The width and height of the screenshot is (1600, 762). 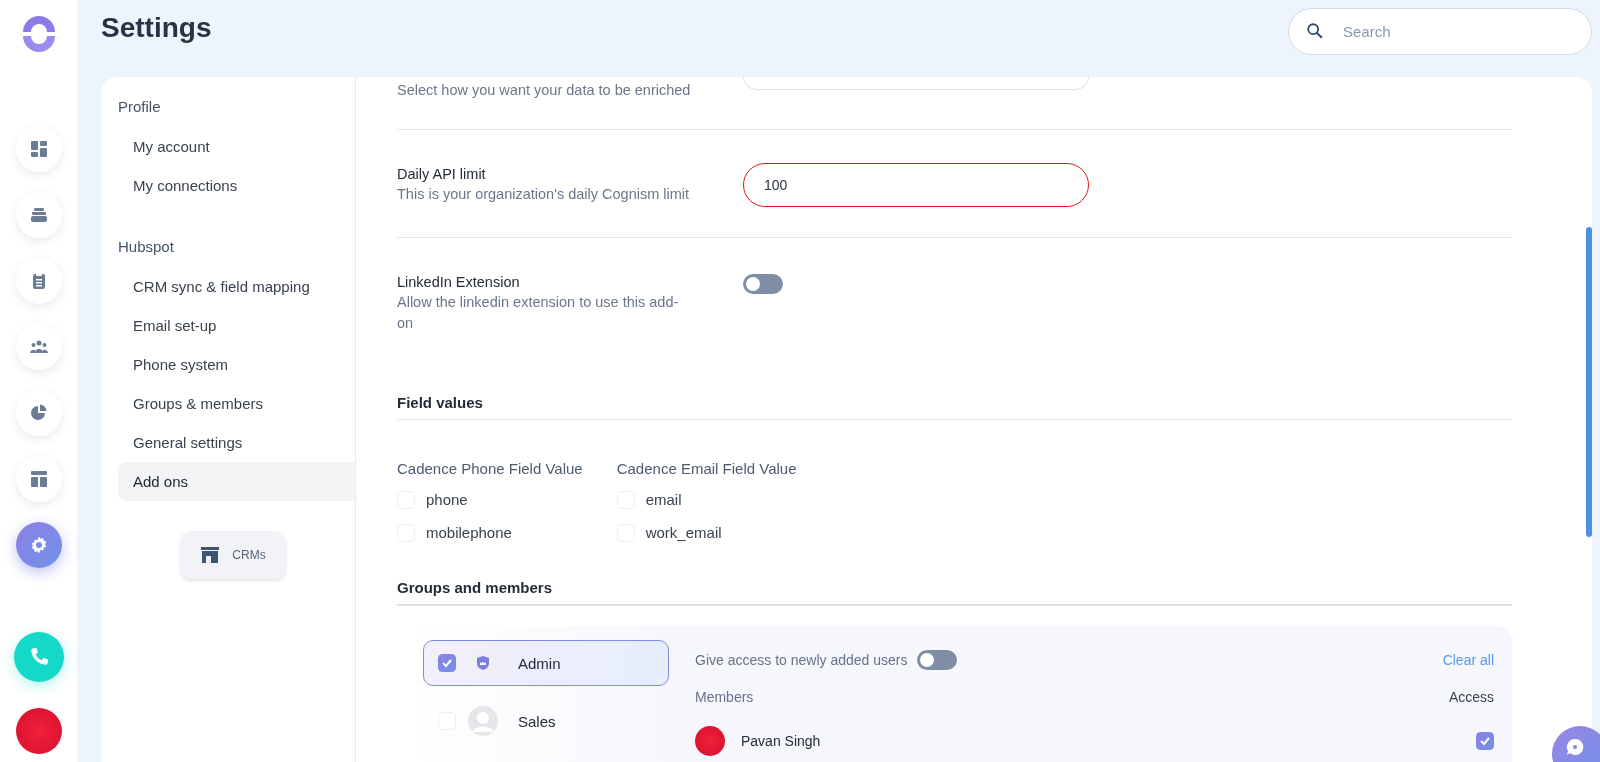 I want to click on nav-item: Email set-up, so click(x=236, y=325).